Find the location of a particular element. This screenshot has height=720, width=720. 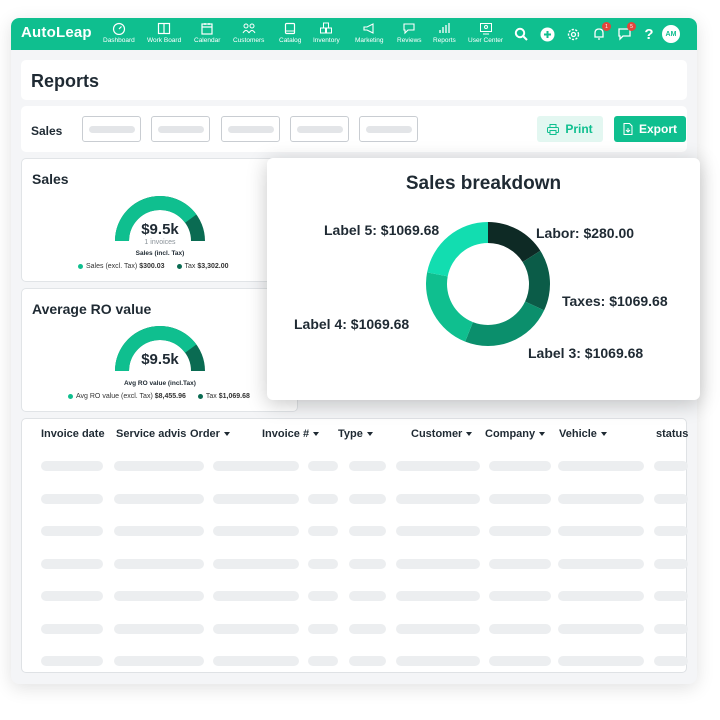

nav-item-customers: Customers is located at coordinates (248, 35).